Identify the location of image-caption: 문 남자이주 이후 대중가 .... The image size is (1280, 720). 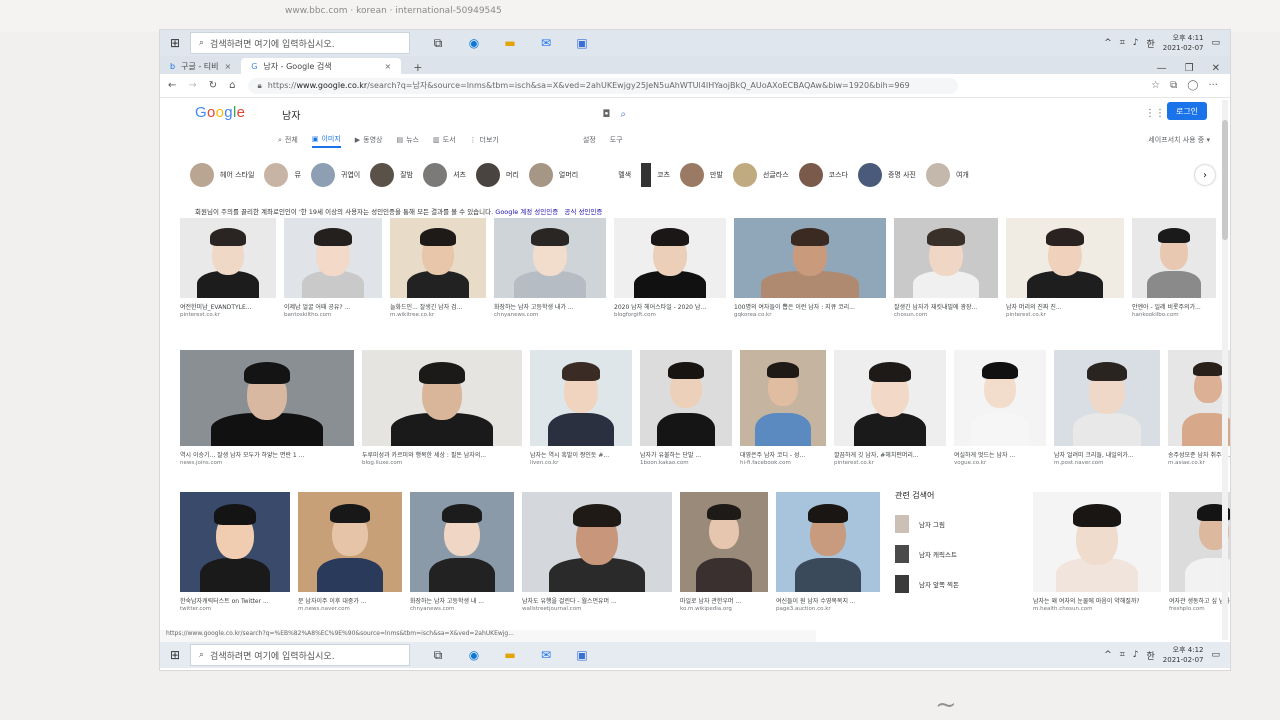
(350, 600).